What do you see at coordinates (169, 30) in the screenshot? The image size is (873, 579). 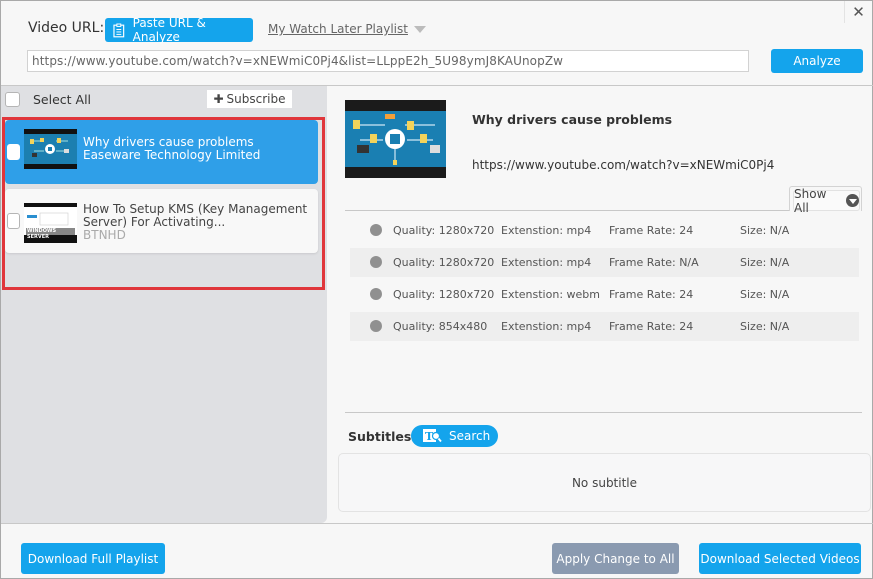 I see `paste-url-analyze-label: Paste URL & Analyze` at bounding box center [169, 30].